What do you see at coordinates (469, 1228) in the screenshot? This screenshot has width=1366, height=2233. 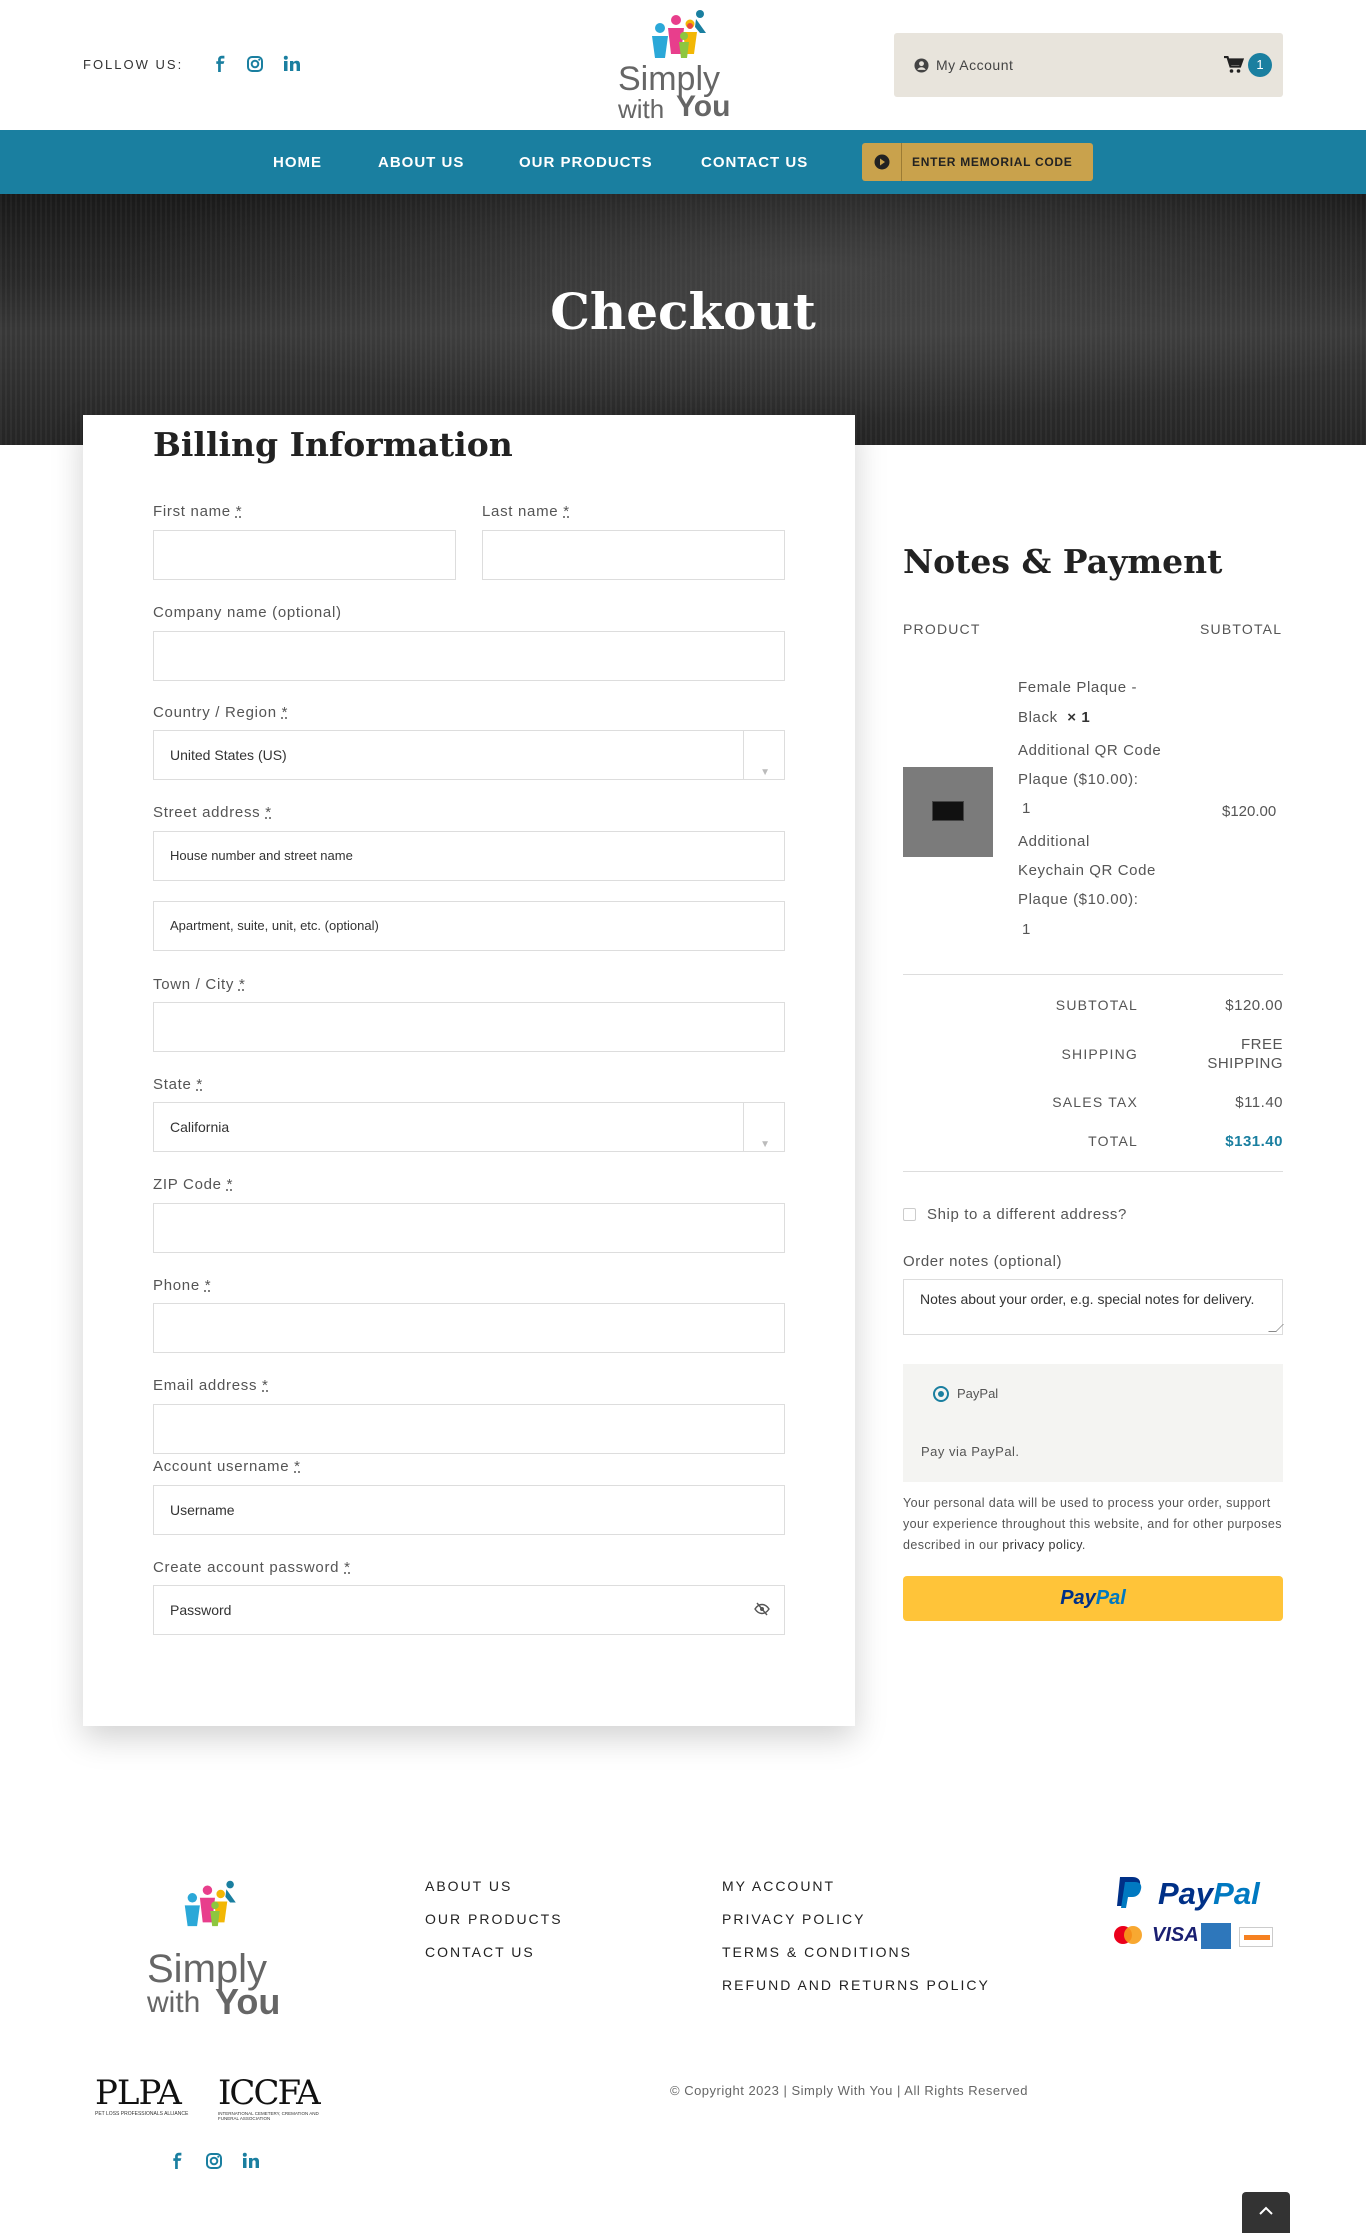 I see `zip-input` at bounding box center [469, 1228].